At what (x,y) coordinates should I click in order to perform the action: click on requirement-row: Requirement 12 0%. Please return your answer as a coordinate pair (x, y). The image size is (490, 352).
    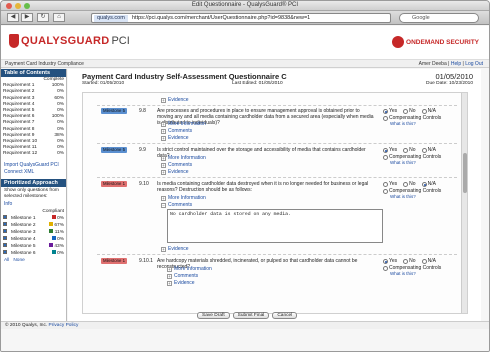
    Looking at the image, I should click on (33, 154).